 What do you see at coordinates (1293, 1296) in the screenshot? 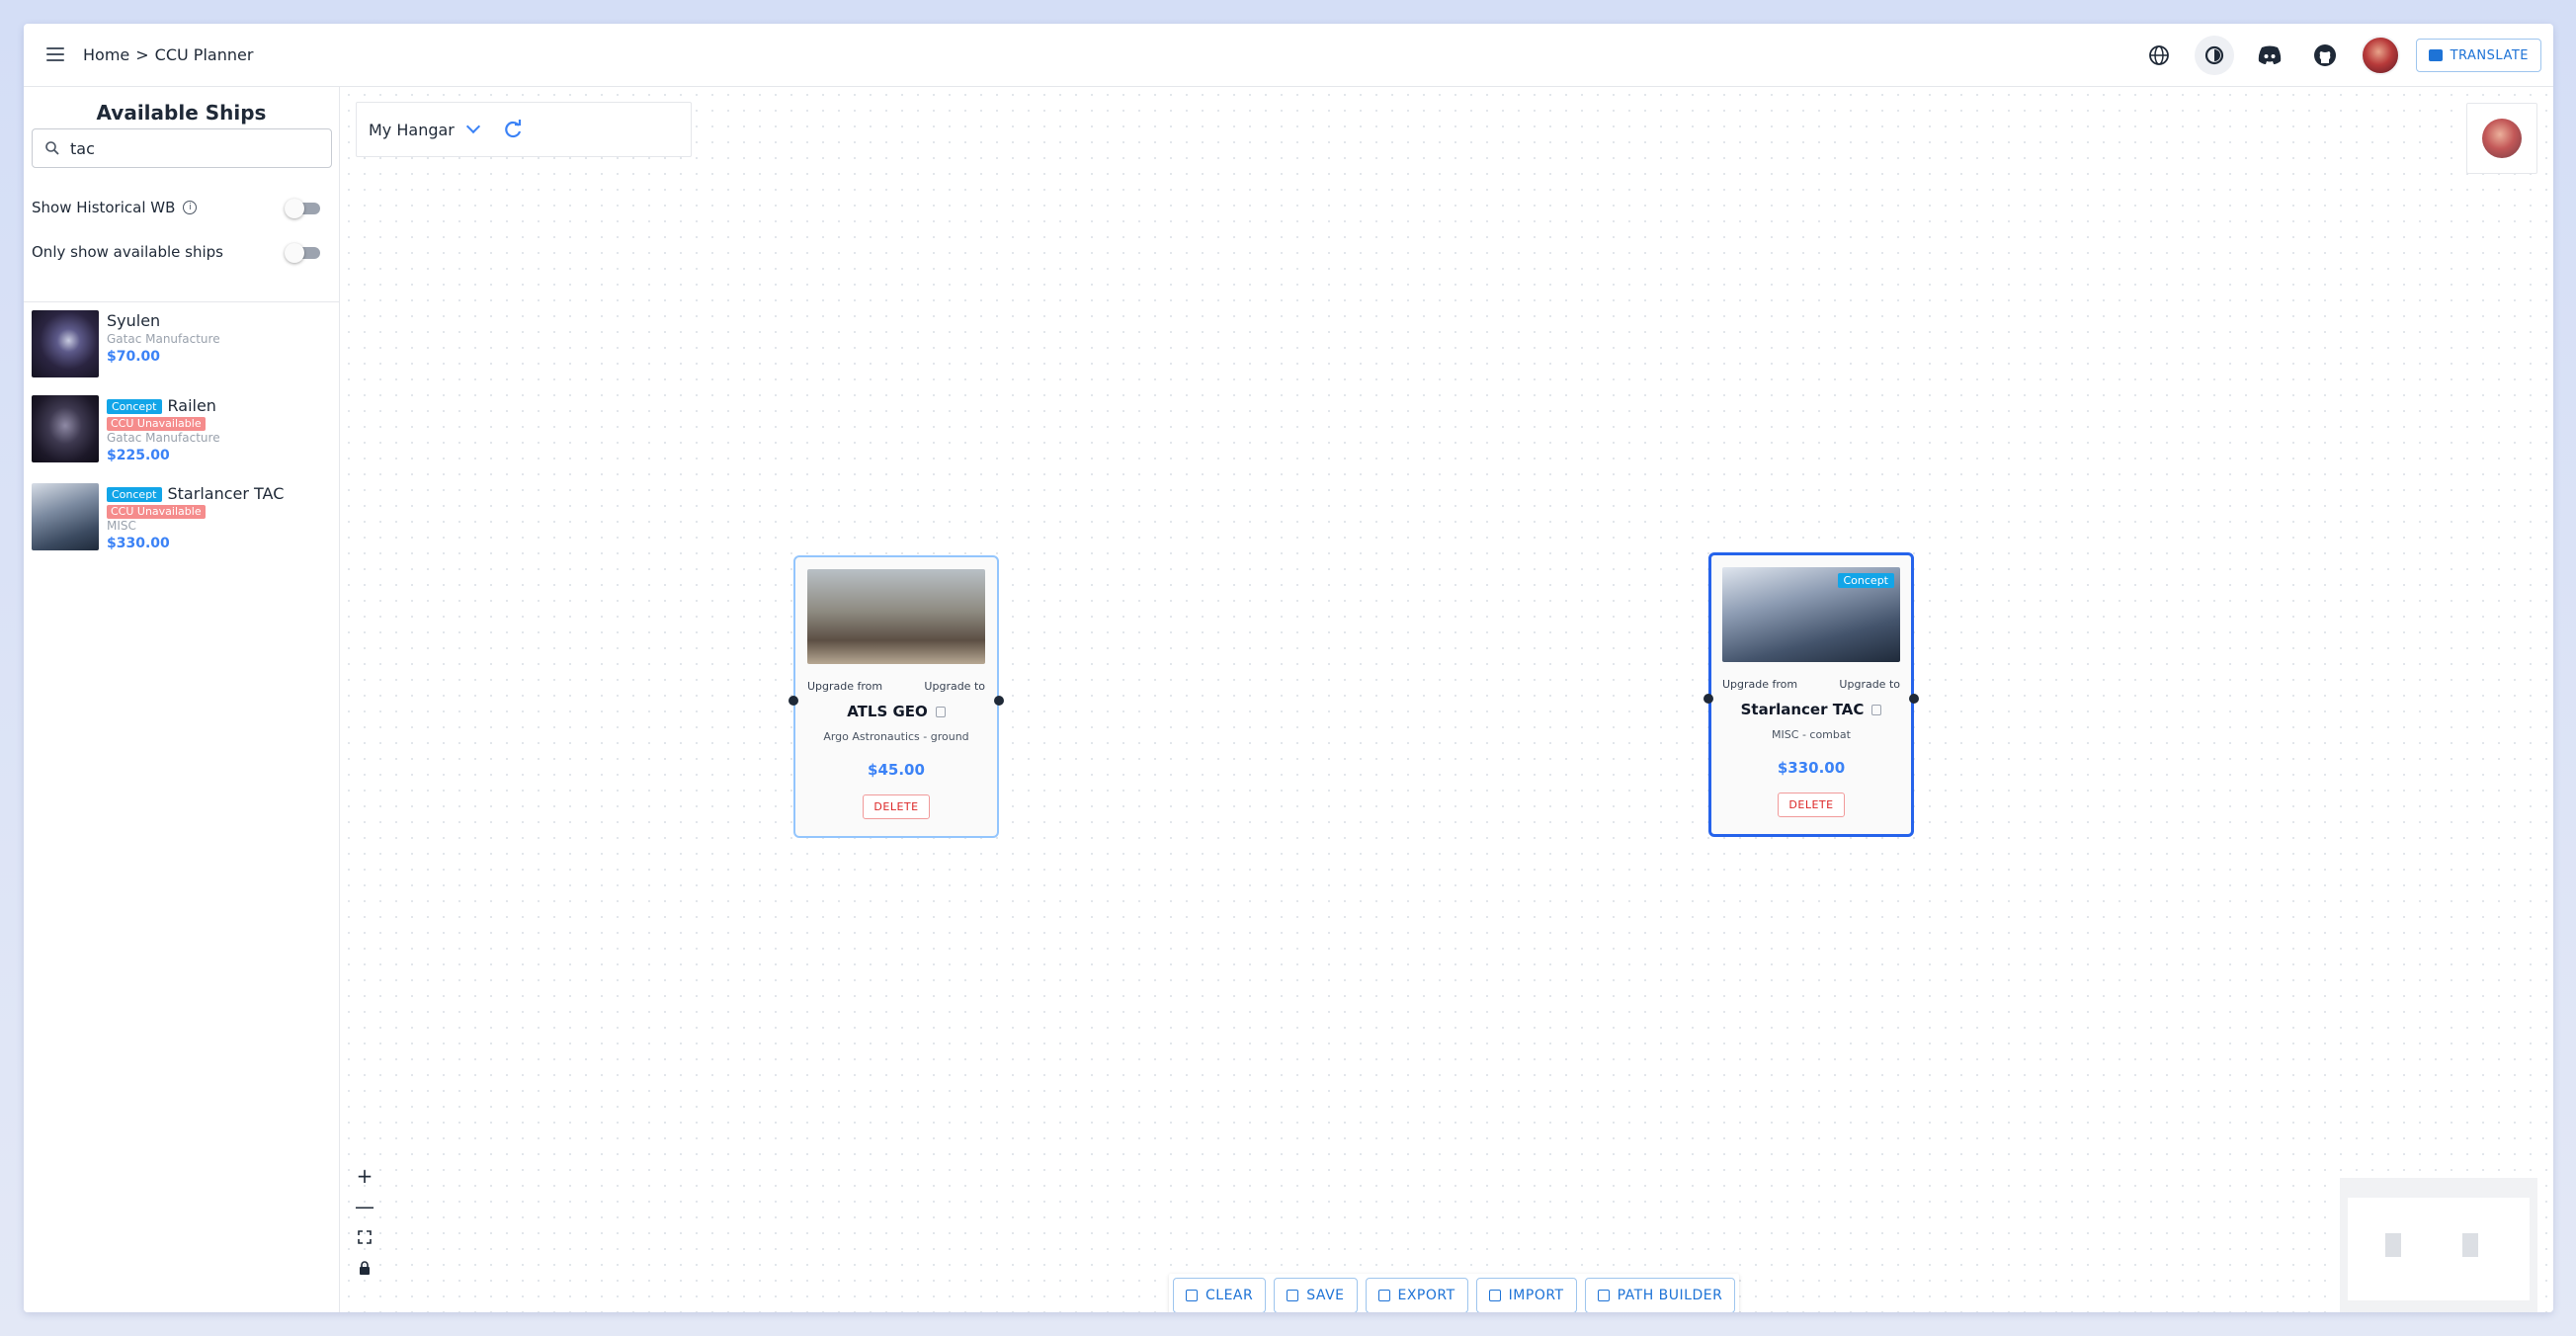
I see `save-icon` at bounding box center [1293, 1296].